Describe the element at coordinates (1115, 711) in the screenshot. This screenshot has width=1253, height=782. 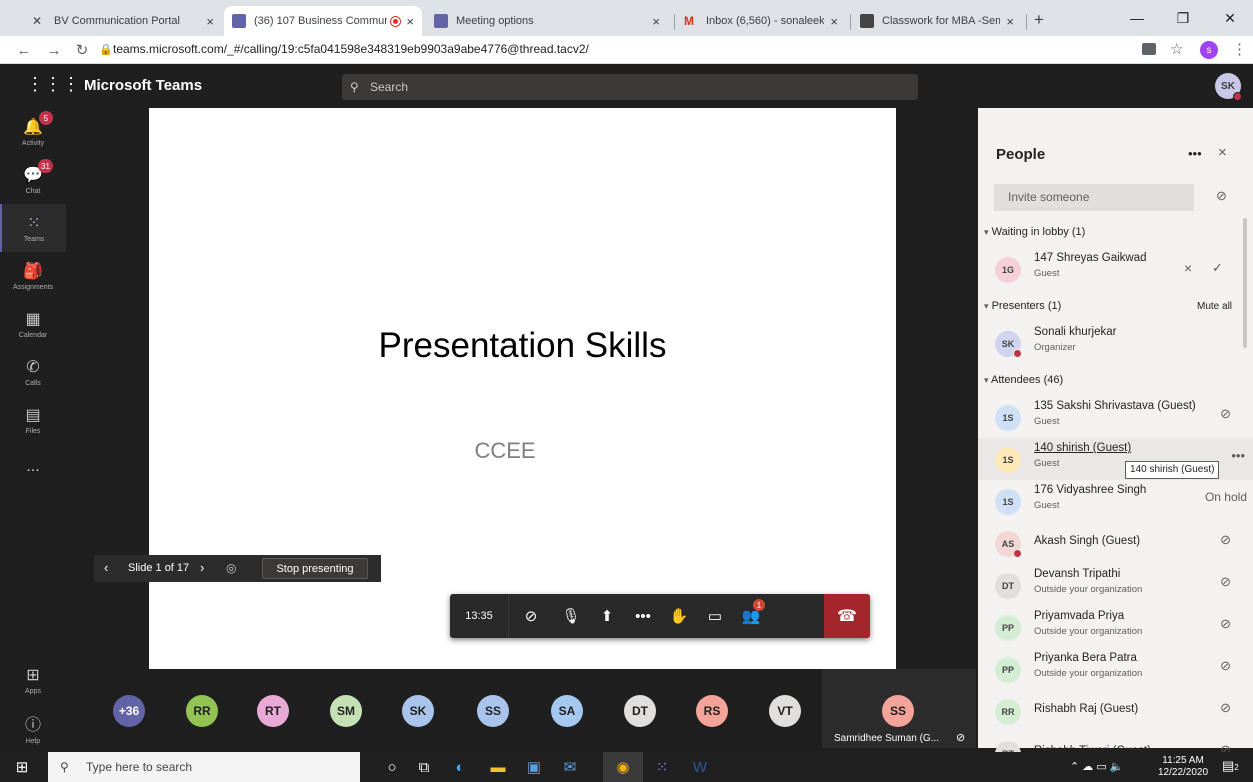
I see `list-item: RR Rishabh Raj (Guest) ⊘` at that location.